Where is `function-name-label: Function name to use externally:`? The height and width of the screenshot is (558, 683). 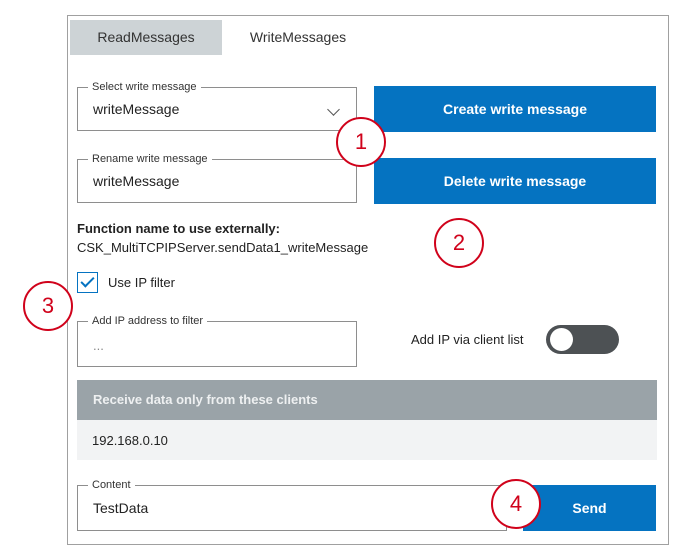 function-name-label: Function name to use externally: is located at coordinates (178, 228).